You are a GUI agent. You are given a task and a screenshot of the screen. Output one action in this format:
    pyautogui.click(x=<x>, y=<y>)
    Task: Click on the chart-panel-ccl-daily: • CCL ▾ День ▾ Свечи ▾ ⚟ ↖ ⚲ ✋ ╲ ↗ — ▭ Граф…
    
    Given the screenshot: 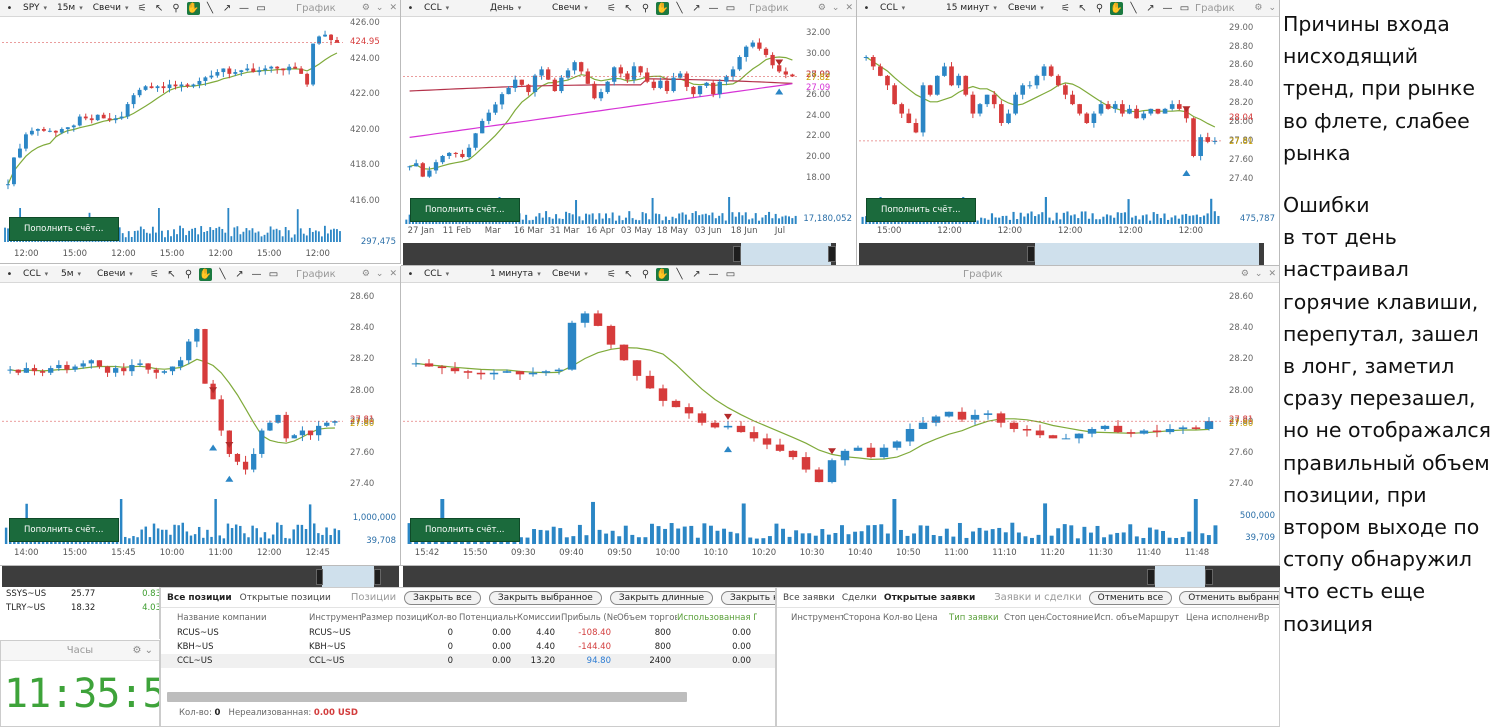 What is the action you would take?
    pyautogui.click(x=629, y=133)
    